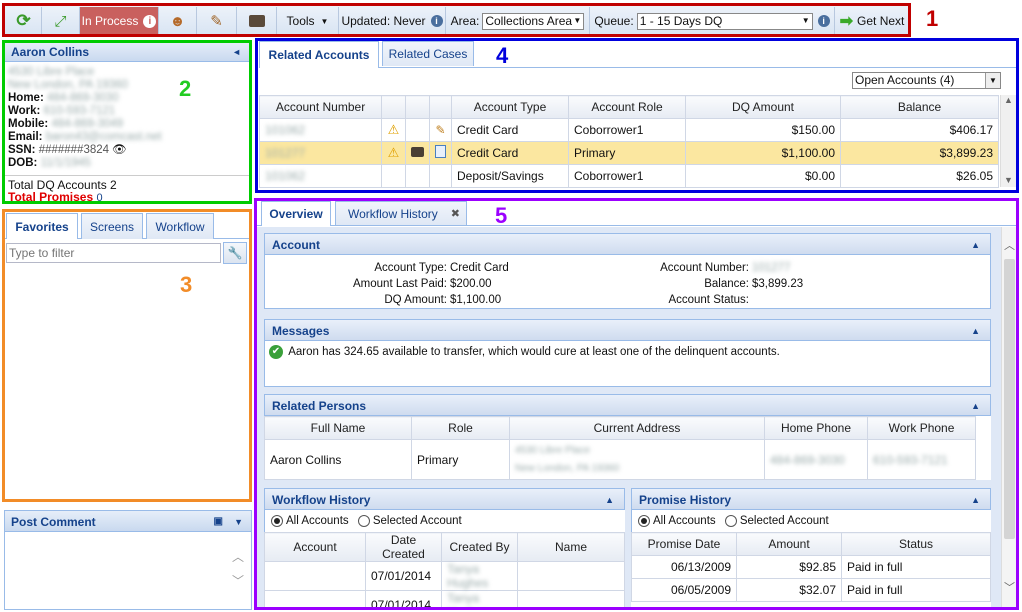 This screenshot has width=1022, height=612. I want to click on scroll-down-icon: ﹀, so click(238, 580).